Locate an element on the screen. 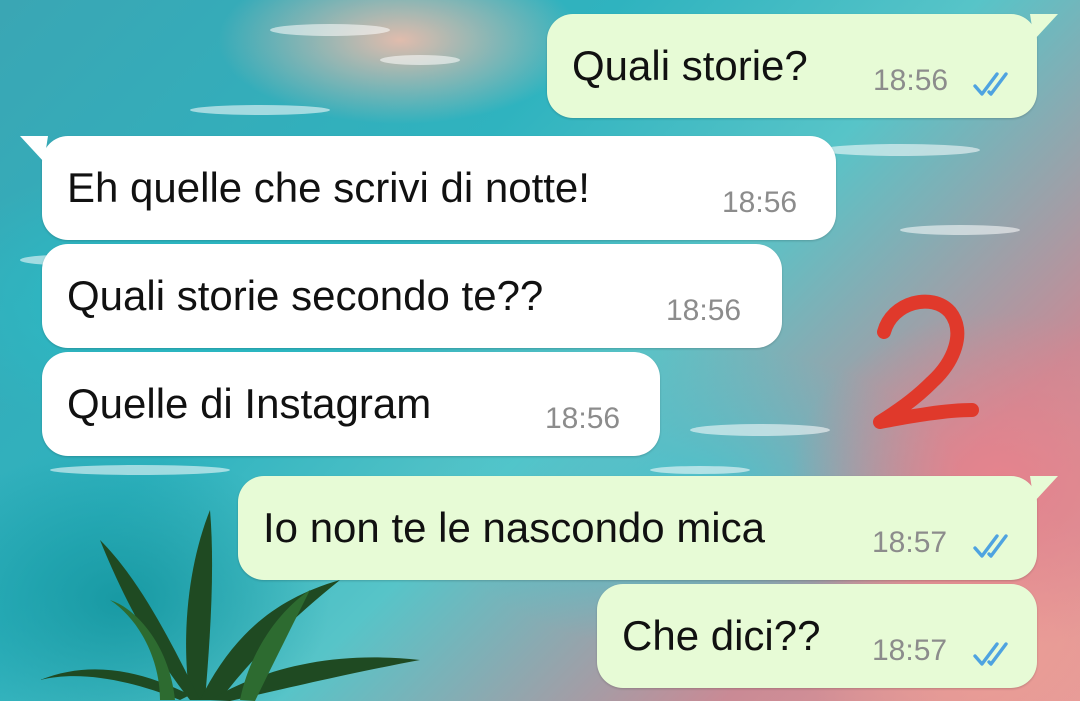 This screenshot has width=1080, height=701. handwritten-number-annotation is located at coordinates (926, 361).